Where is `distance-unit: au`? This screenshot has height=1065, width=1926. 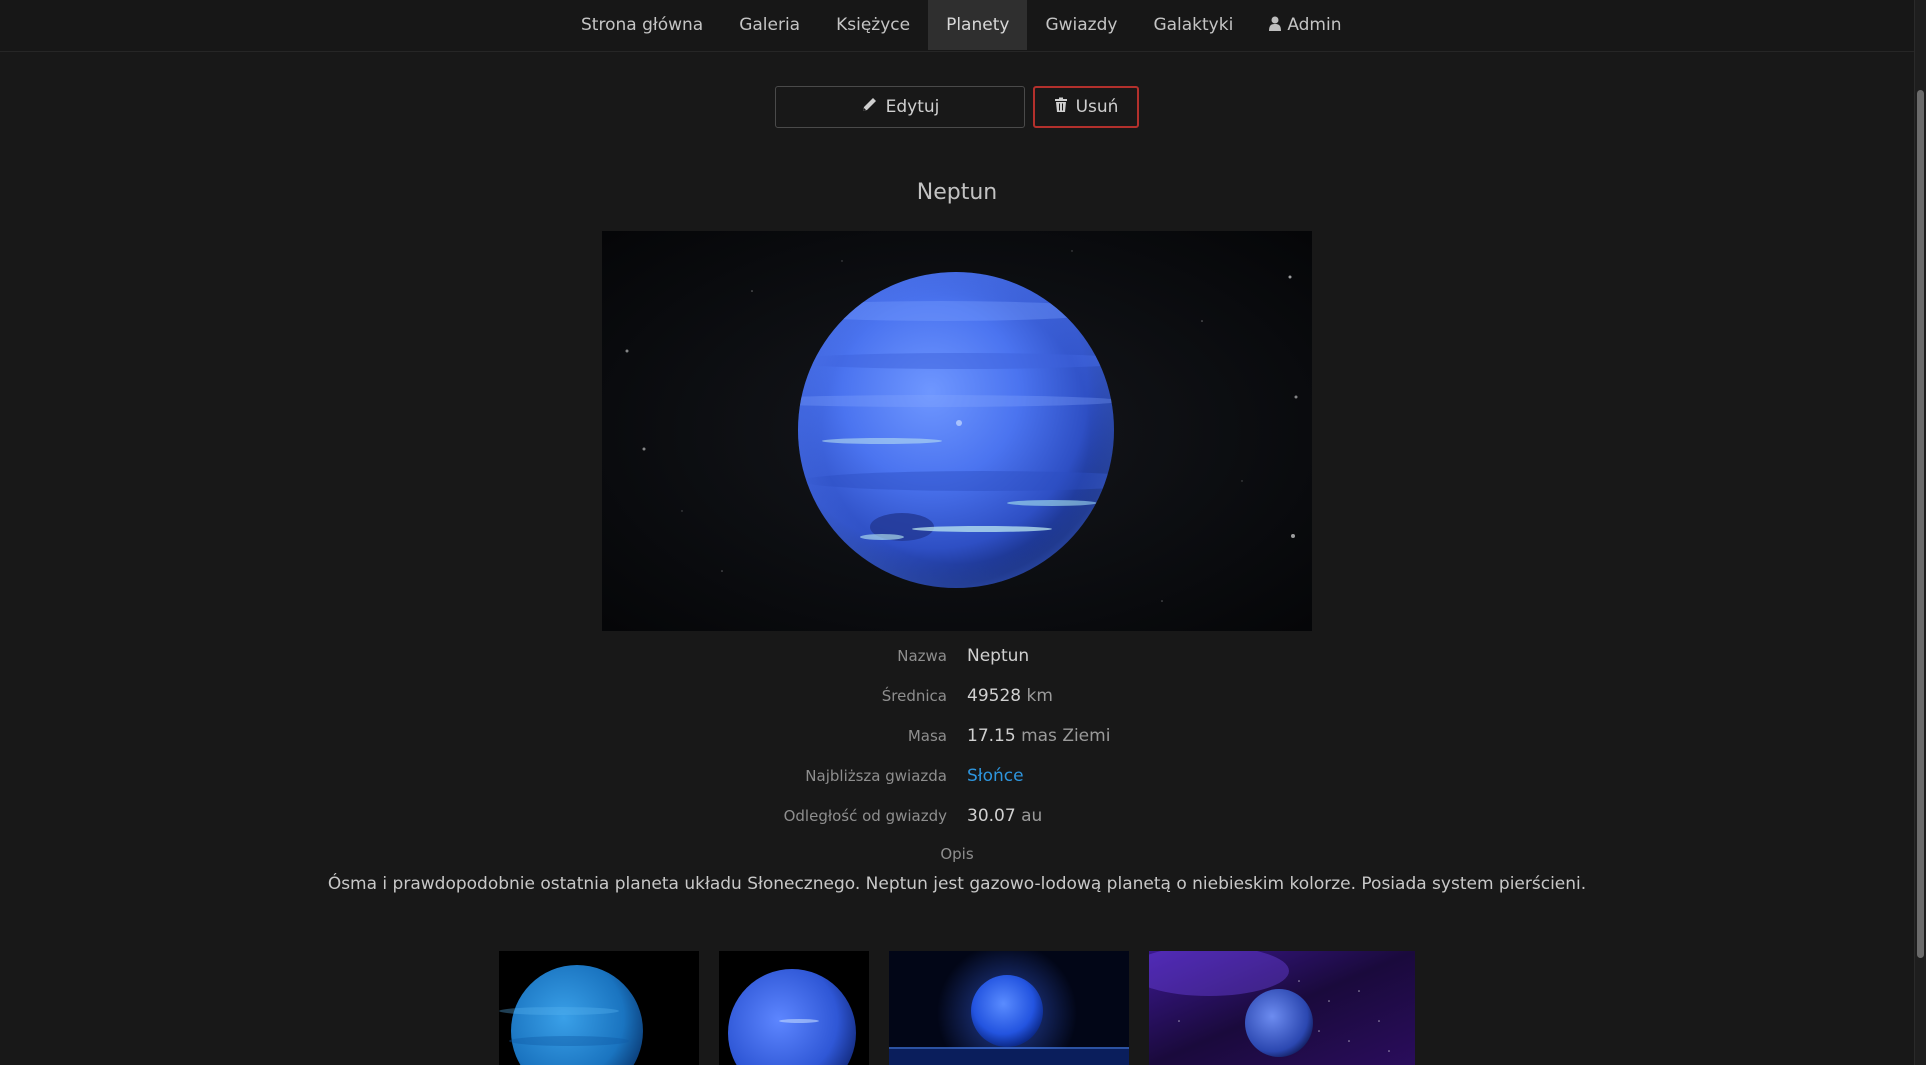 distance-unit: au is located at coordinates (1032, 816).